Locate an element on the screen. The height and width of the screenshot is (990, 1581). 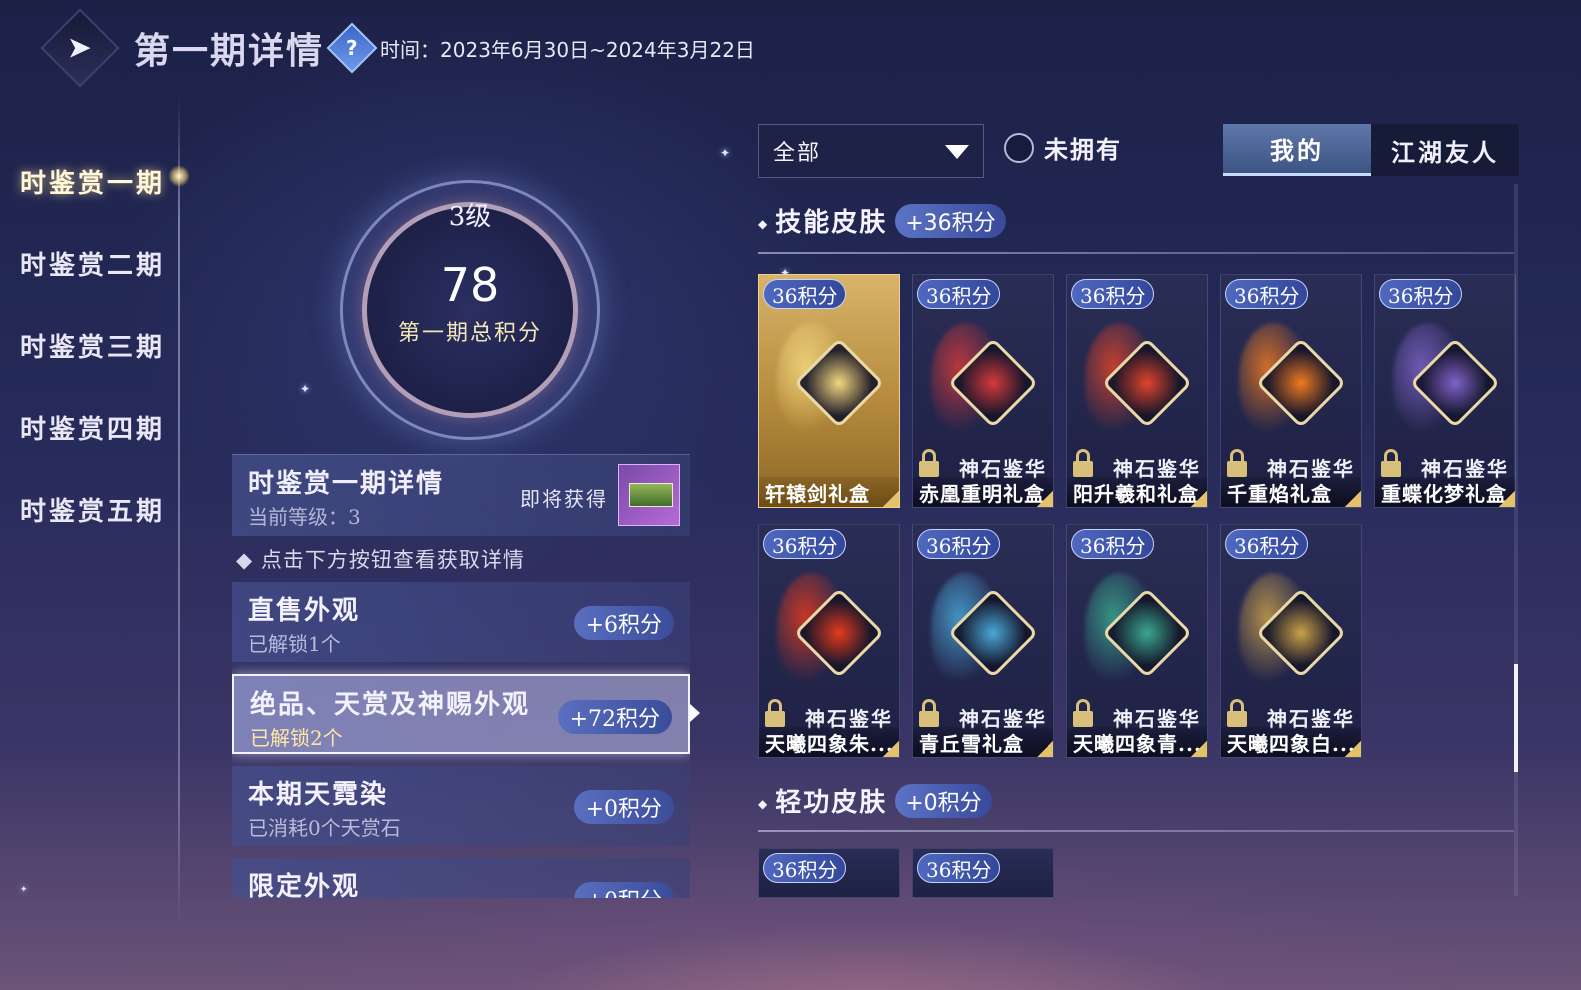
upcoming-reward-thumbnail is located at coordinates (649, 495).